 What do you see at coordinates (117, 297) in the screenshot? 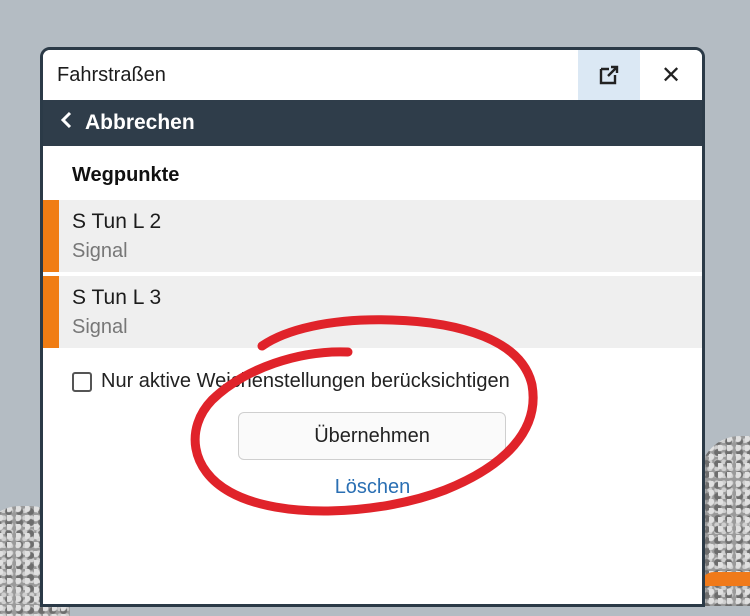
I see `waypoint-name: S Tun L 3` at bounding box center [117, 297].